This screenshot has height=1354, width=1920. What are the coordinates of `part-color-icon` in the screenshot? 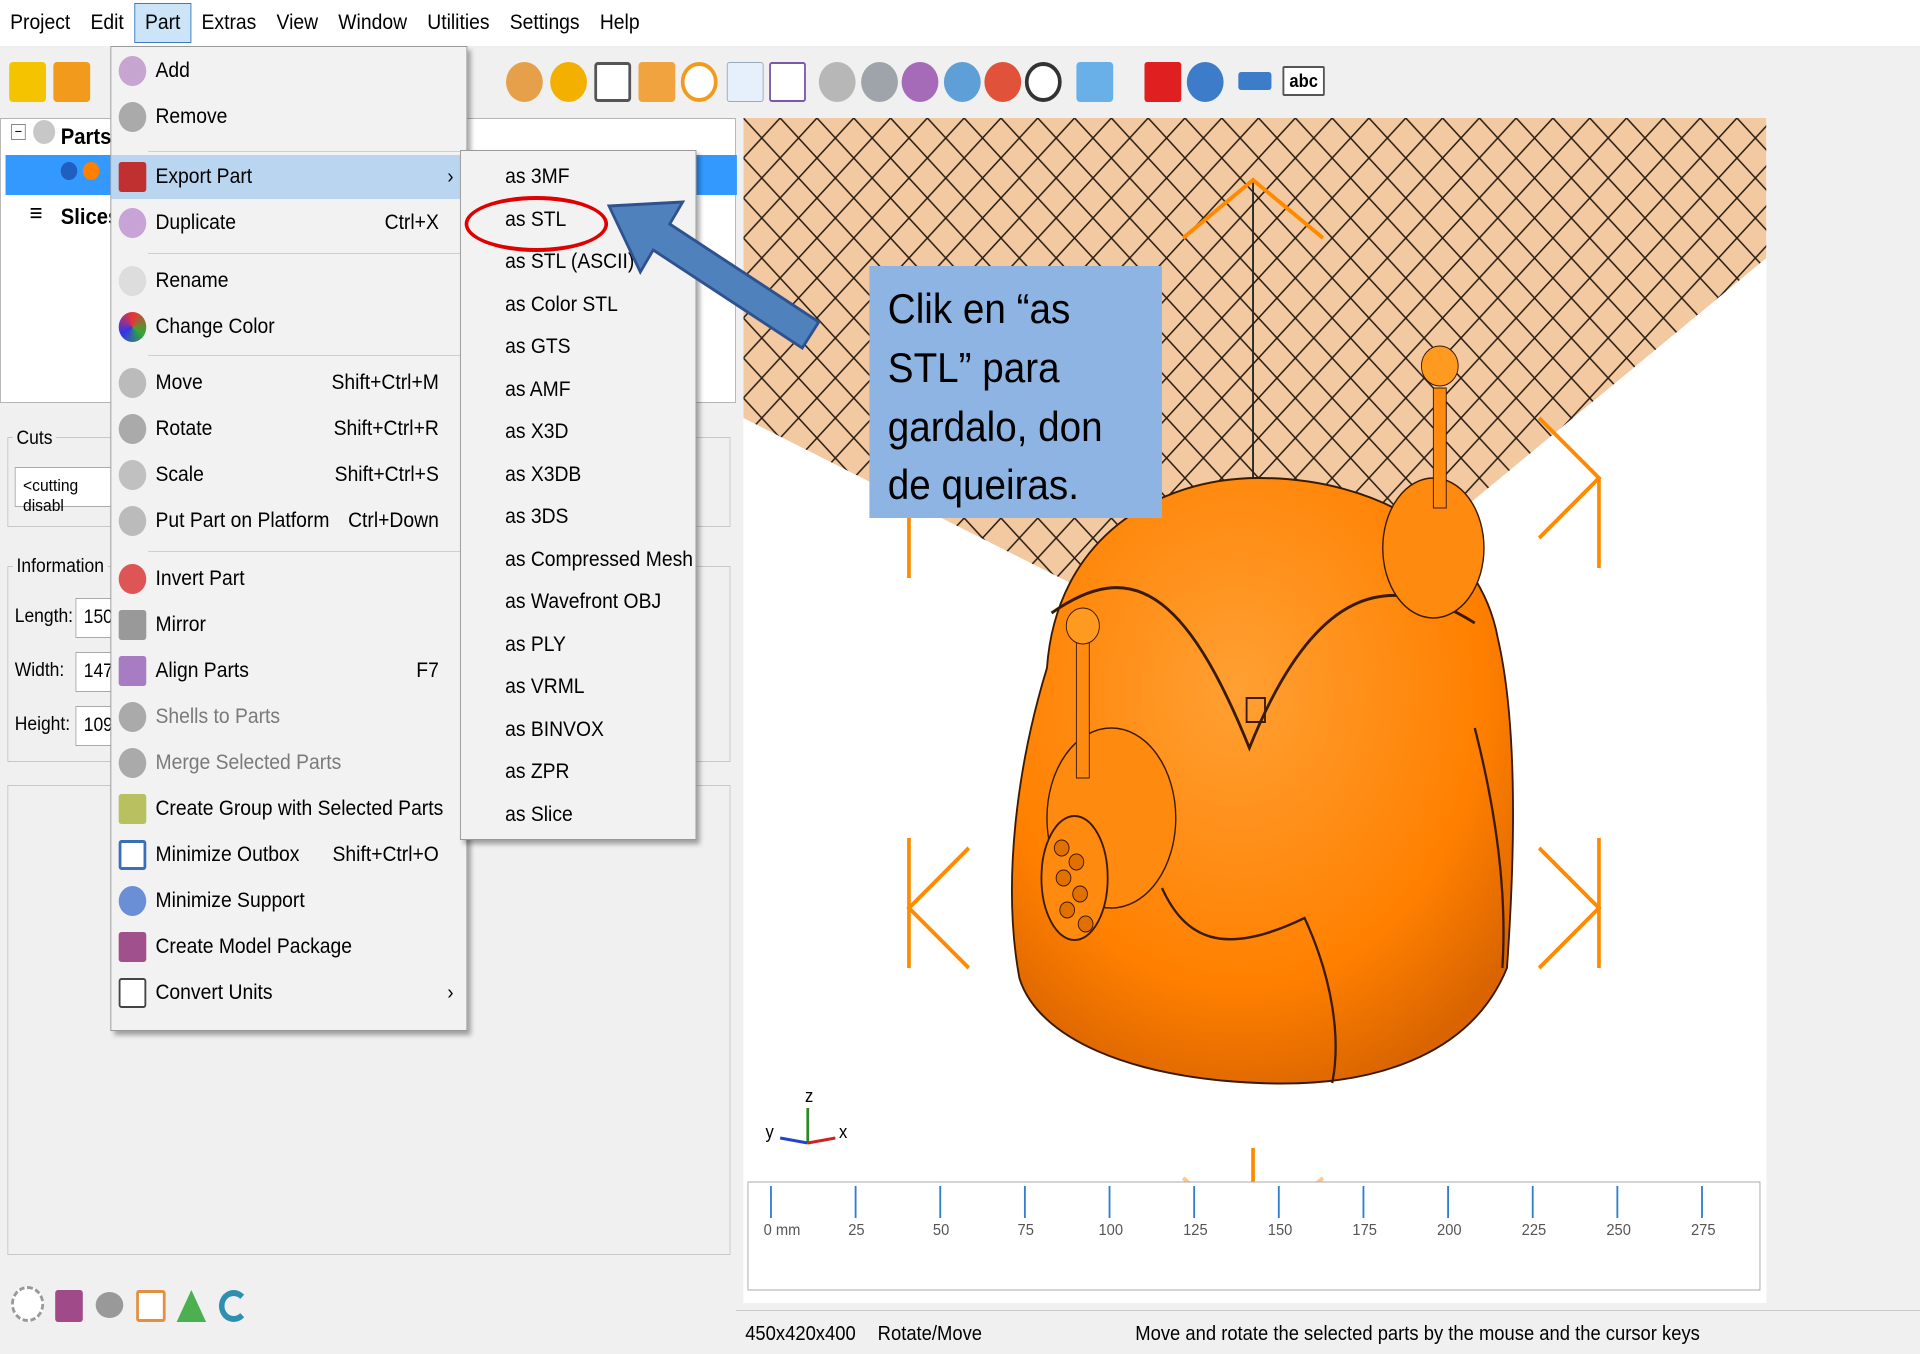 It's located at (91, 171).